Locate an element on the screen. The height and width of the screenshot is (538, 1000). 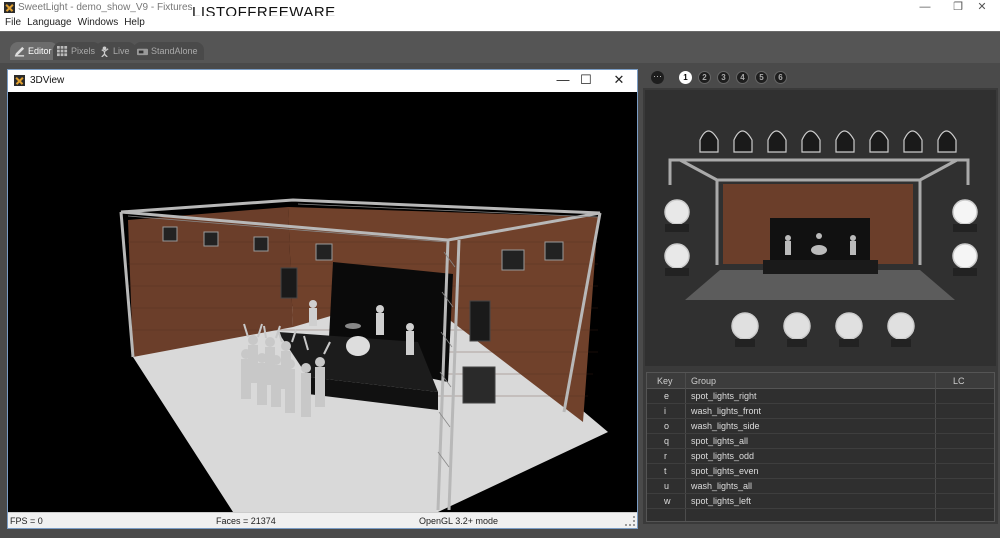
live-icon is located at coordinates (105, 51).